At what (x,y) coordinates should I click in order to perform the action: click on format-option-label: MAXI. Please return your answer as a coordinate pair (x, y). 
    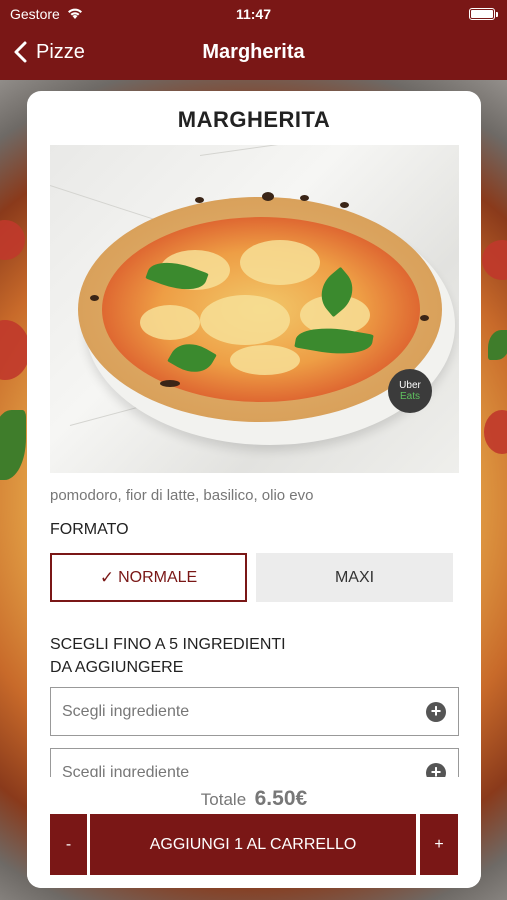
    Looking at the image, I should click on (354, 577).